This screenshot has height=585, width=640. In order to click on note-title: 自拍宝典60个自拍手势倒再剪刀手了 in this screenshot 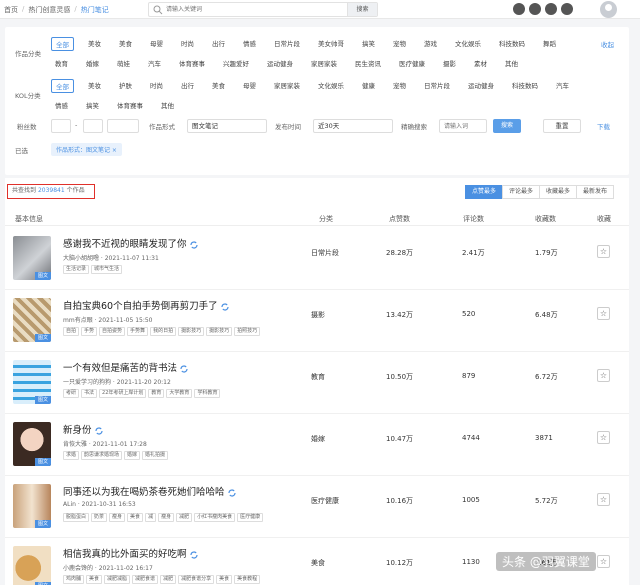, I will do `click(146, 305)`.